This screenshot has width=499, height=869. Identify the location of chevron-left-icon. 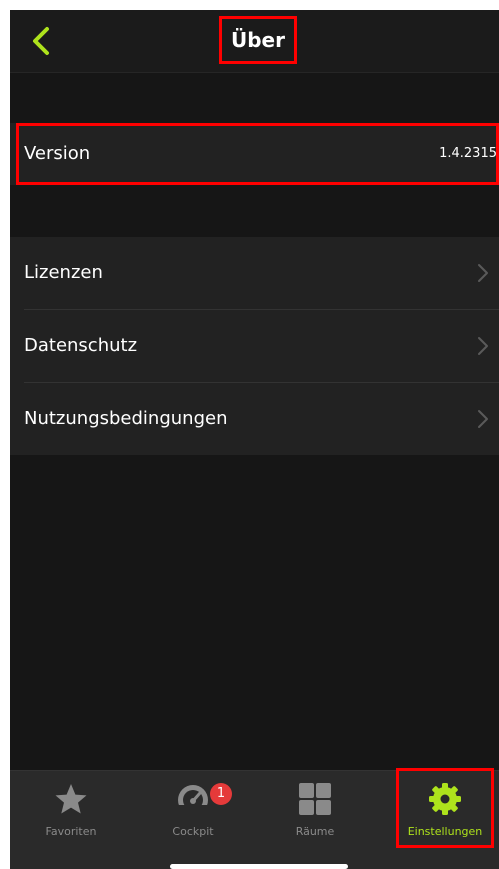
(41, 41).